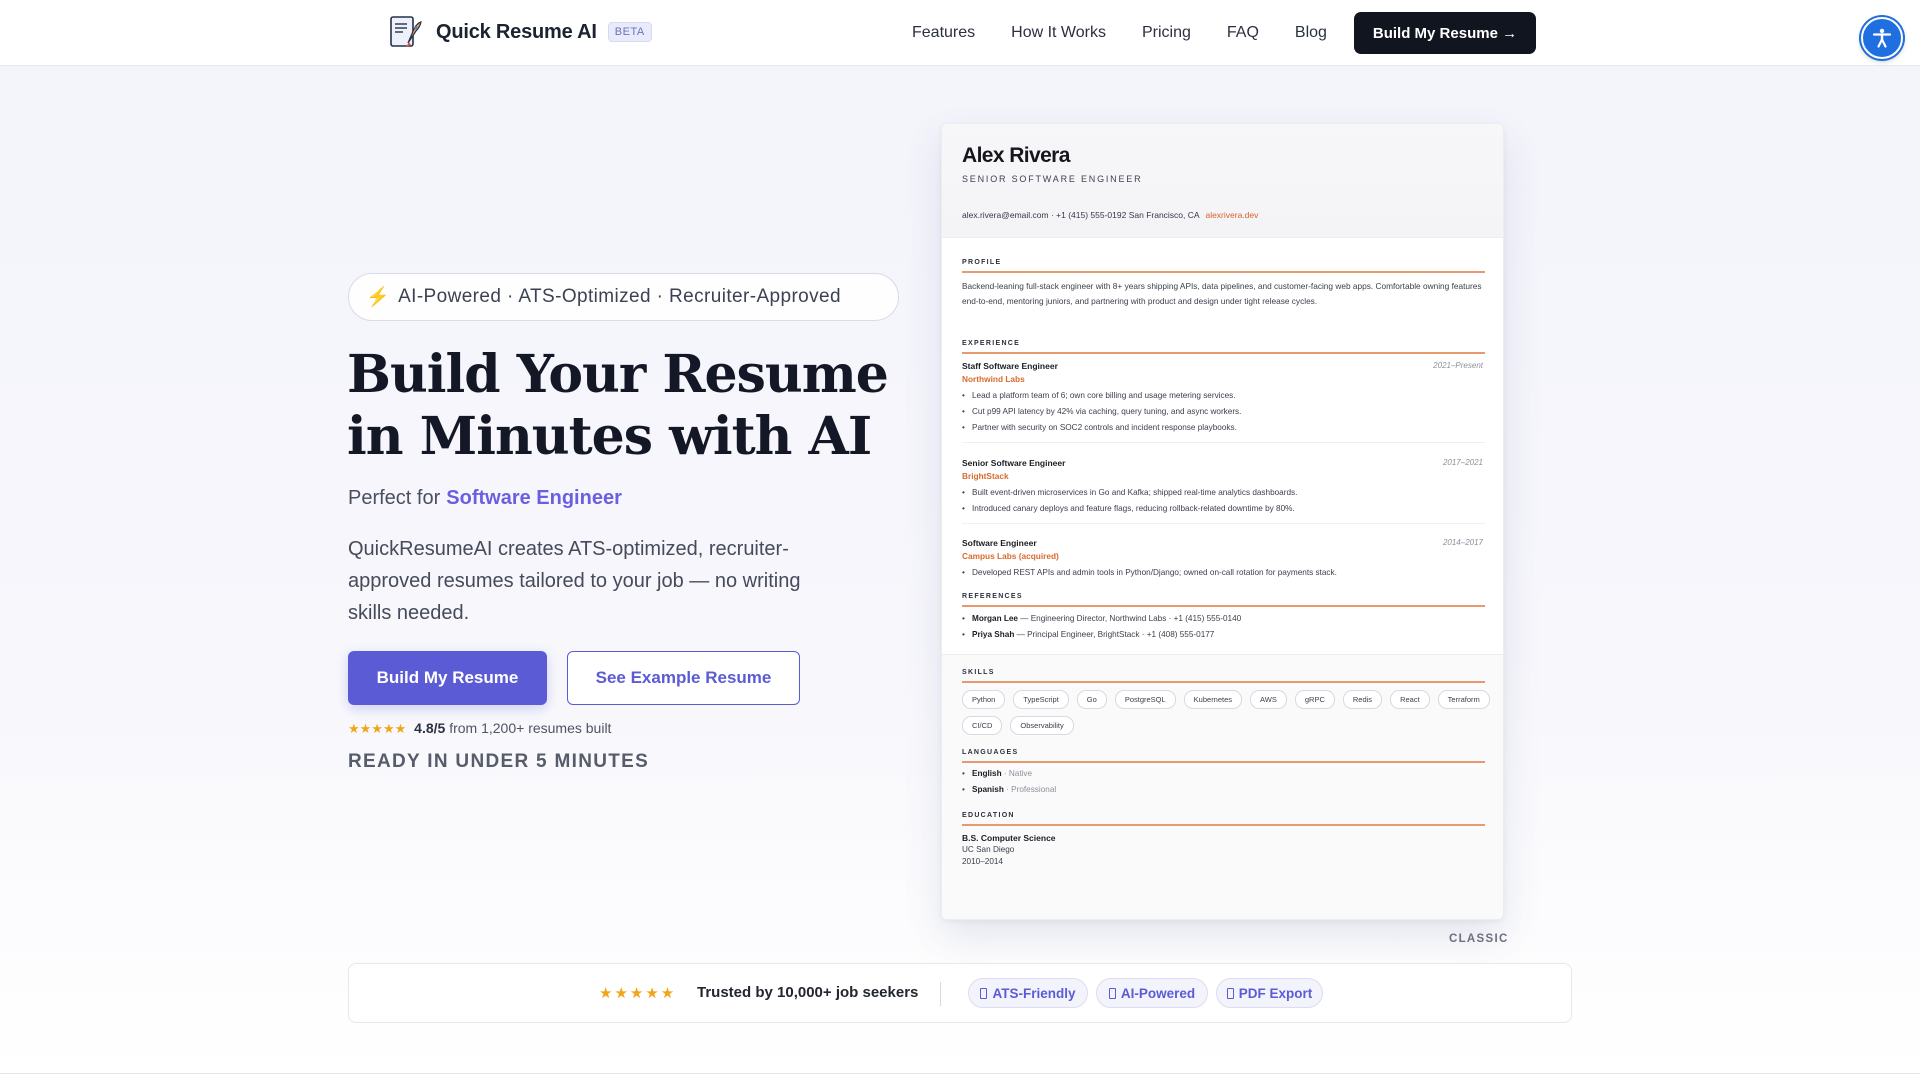 This screenshot has width=1920, height=1080. I want to click on brand-name: Quick Resume AI, so click(516, 31).